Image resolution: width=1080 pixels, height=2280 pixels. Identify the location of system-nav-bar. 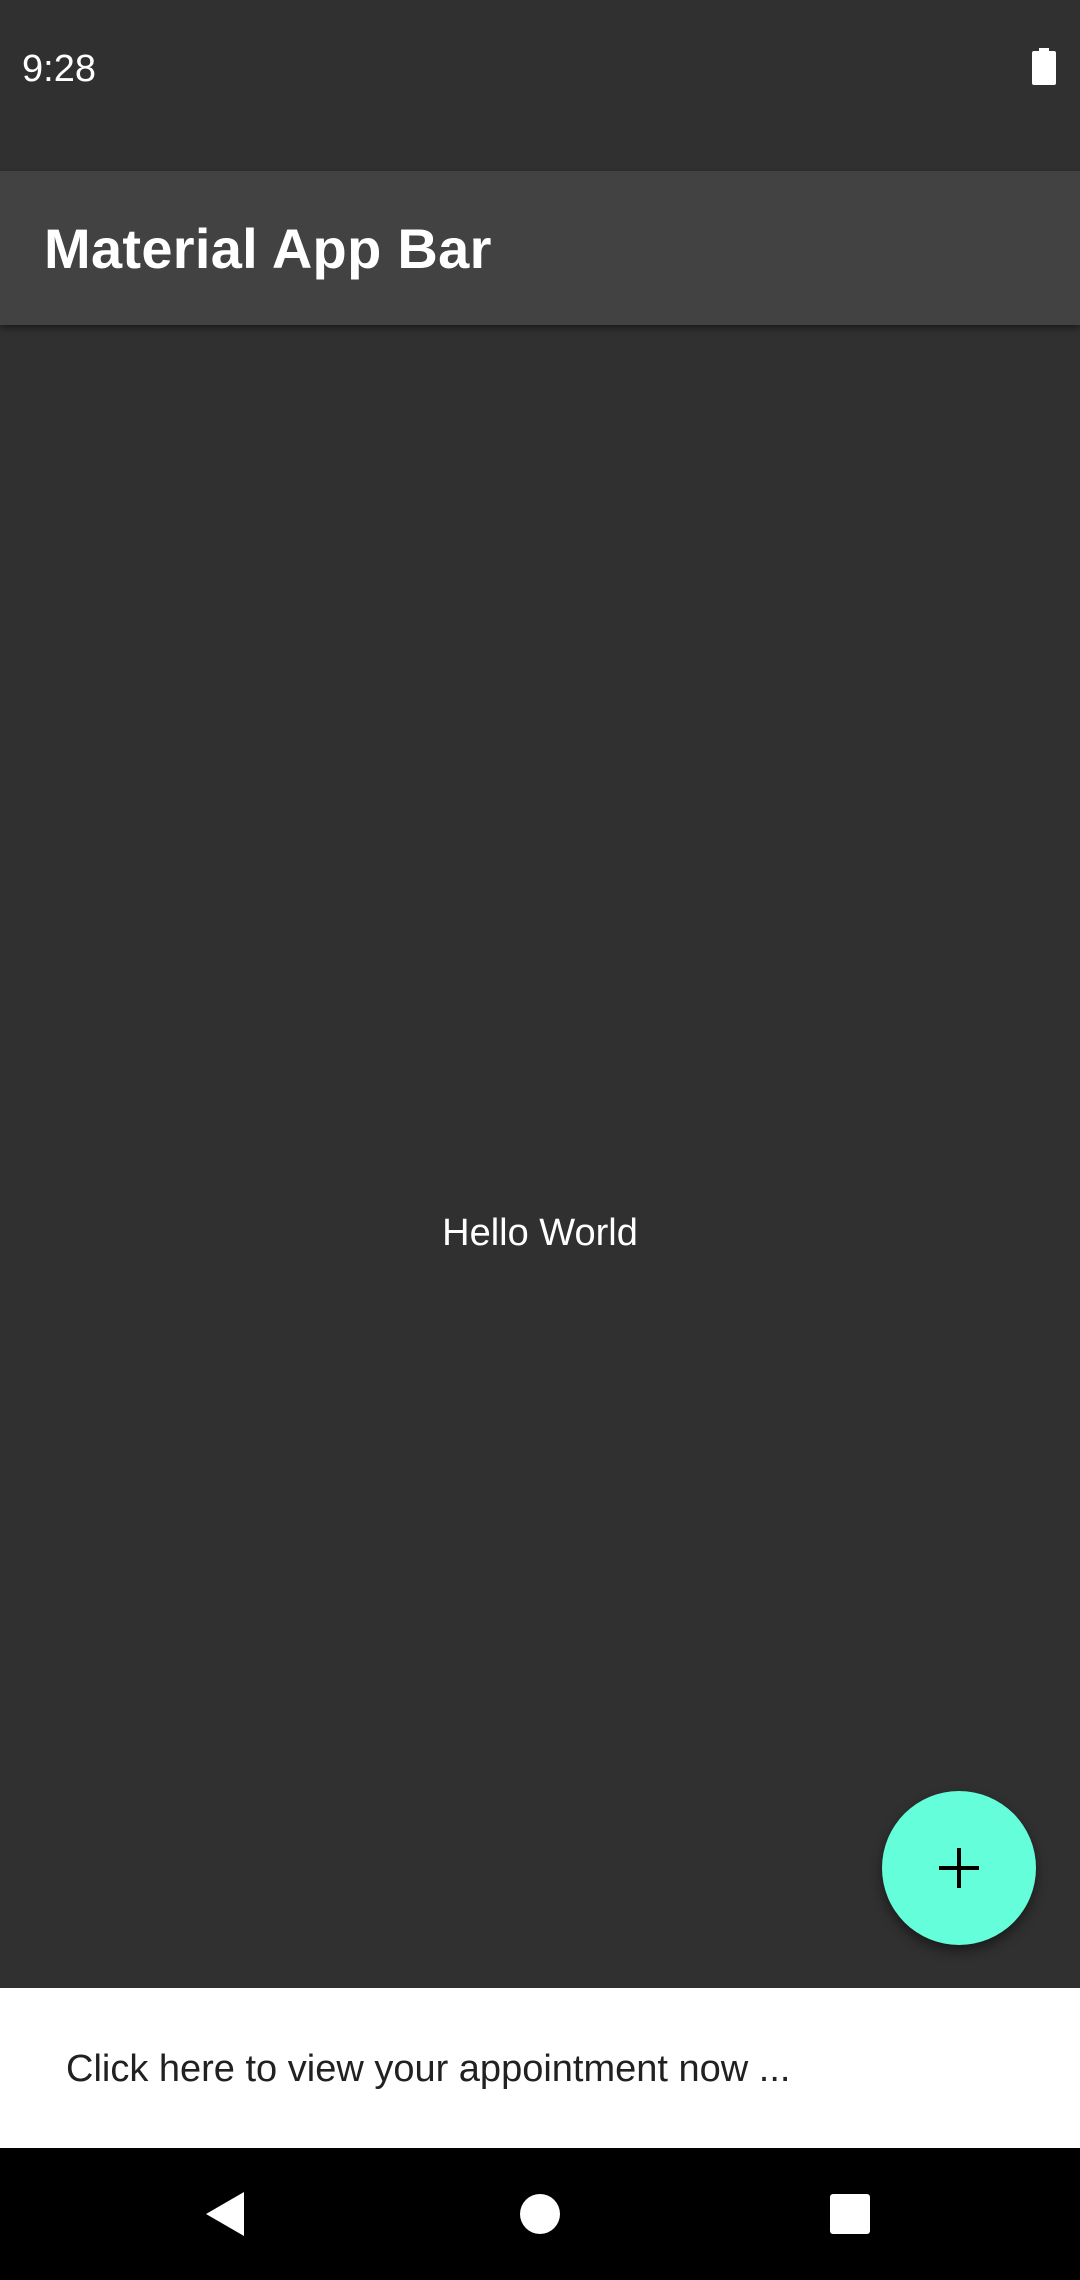
(540, 2214).